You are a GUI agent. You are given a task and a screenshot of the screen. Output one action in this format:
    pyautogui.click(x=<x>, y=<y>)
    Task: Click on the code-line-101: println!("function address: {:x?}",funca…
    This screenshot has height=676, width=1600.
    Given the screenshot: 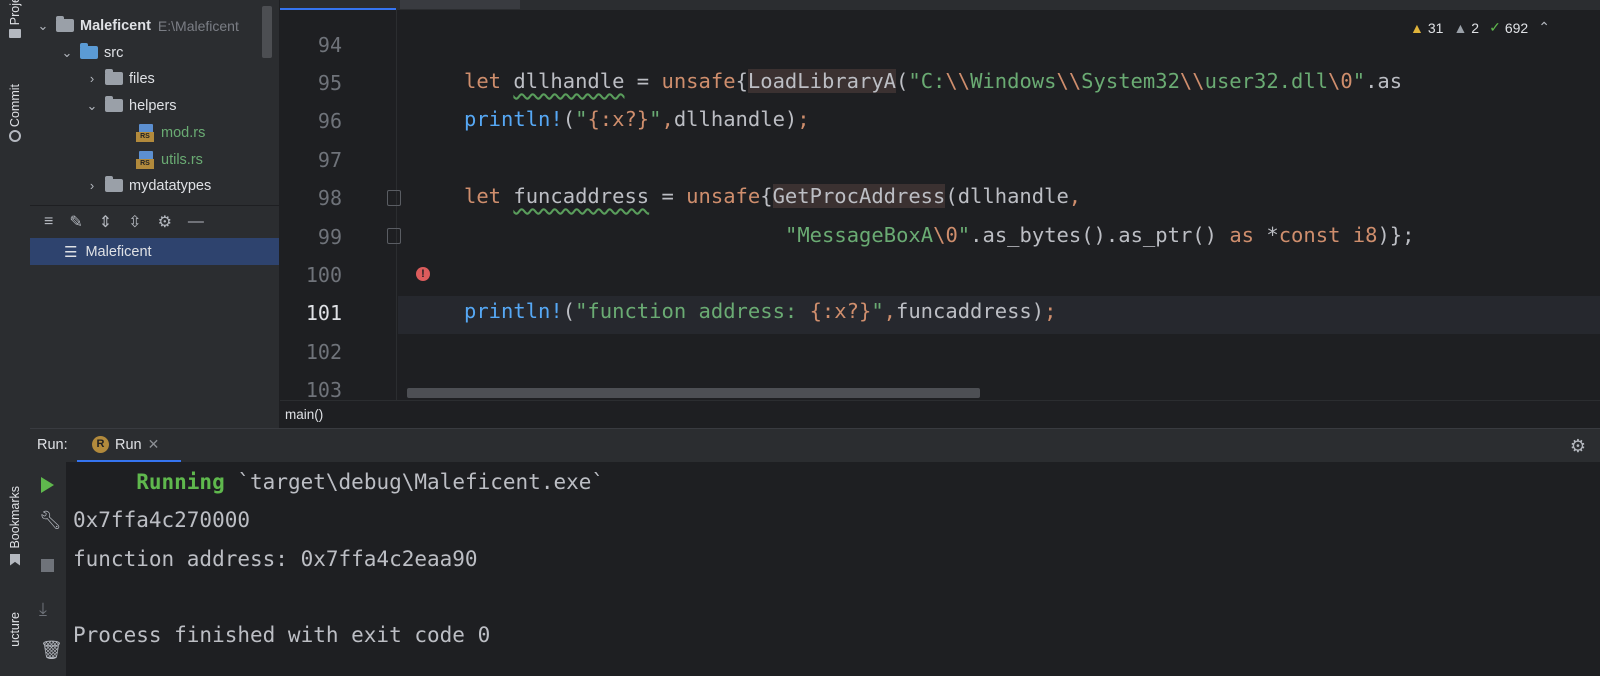 What is the action you would take?
    pyautogui.click(x=760, y=311)
    